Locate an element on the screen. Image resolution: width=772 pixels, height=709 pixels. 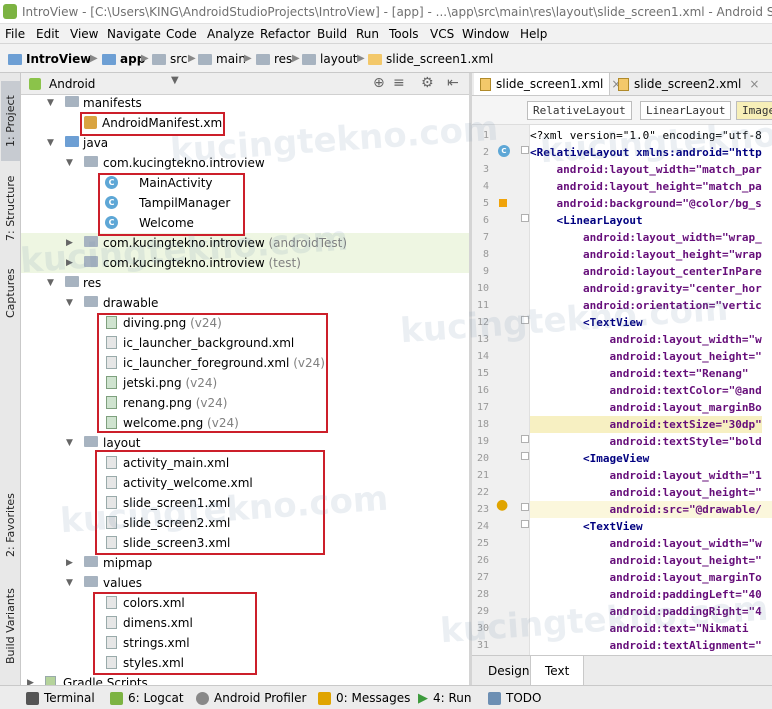
tab-captures: Captures is located at coordinates (10, 293).